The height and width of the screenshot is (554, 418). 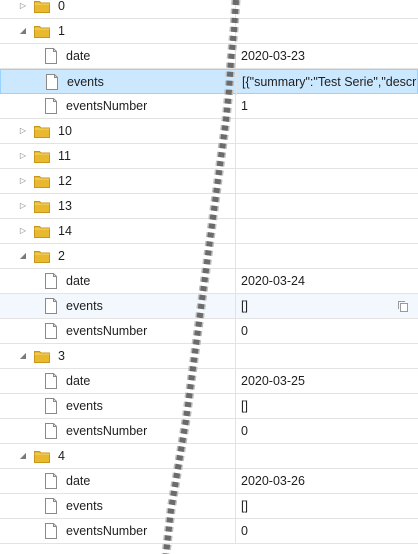 What do you see at coordinates (209, 106) in the screenshot?
I see `tree-property-row: eventsNumber 1` at bounding box center [209, 106].